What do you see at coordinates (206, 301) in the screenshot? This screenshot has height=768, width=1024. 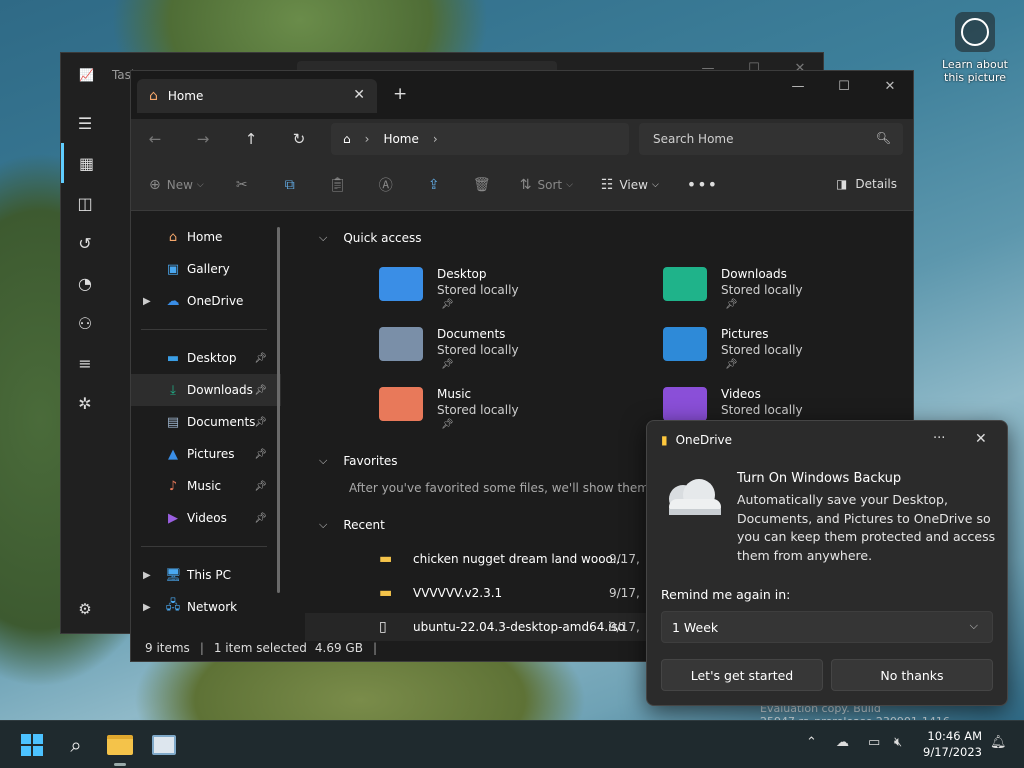 I see `sidebar-item-onedrive: ▶ ☁ OneDrive` at bounding box center [206, 301].